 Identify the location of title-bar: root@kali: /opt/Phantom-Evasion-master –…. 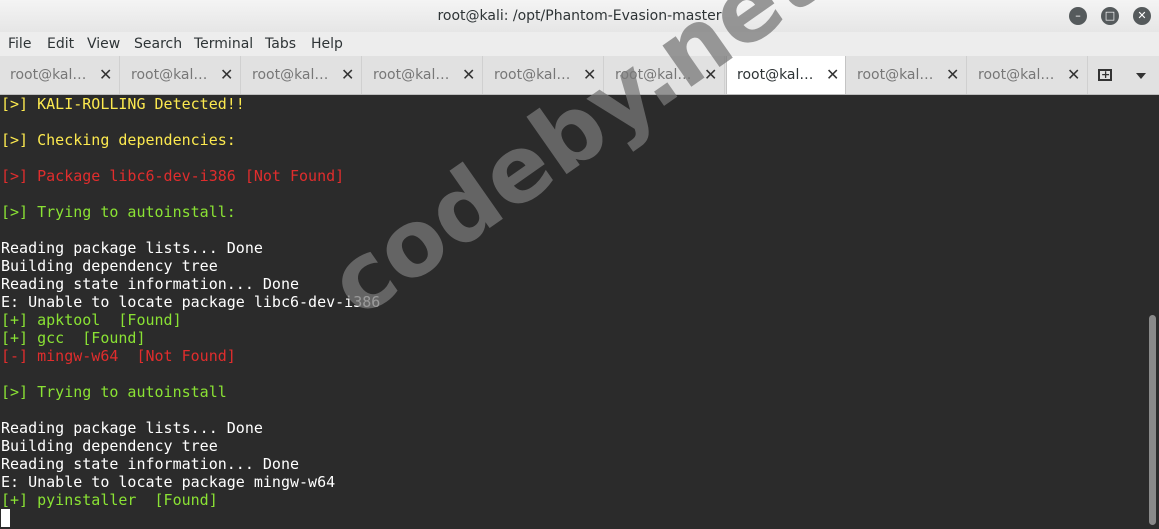
(579, 16).